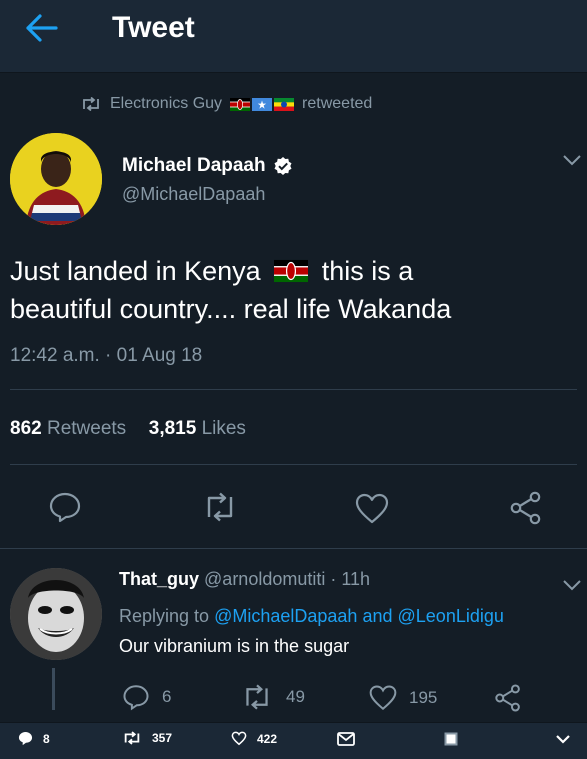  I want to click on reply-header: That_guy @arnoldomutiti · 11h, so click(244, 579).